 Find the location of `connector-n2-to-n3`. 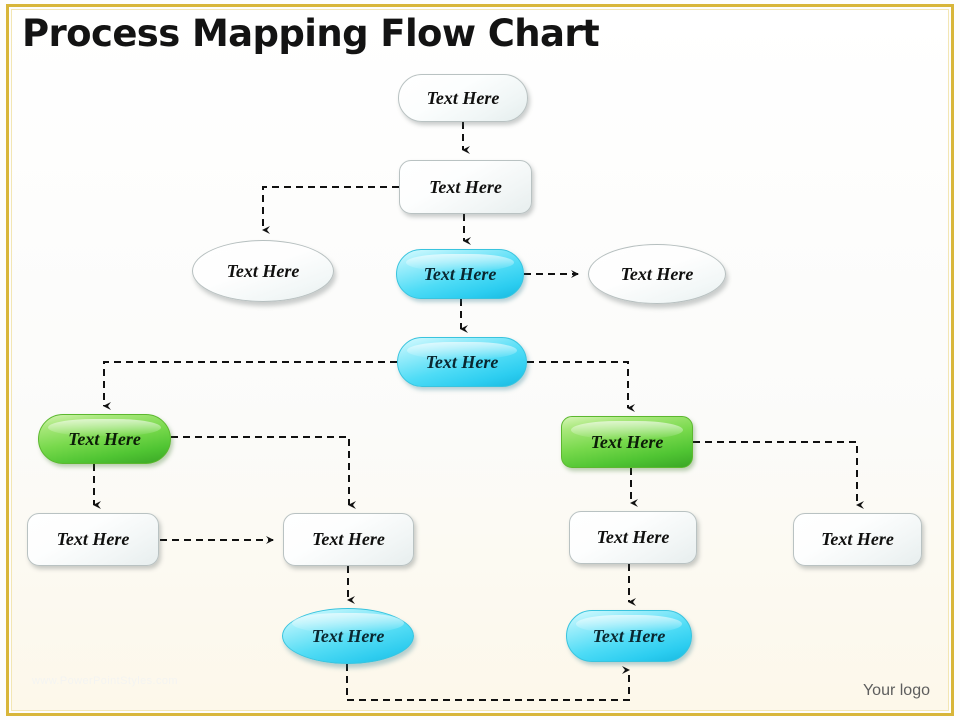

connector-n2-to-n3 is located at coordinates (330, 210).